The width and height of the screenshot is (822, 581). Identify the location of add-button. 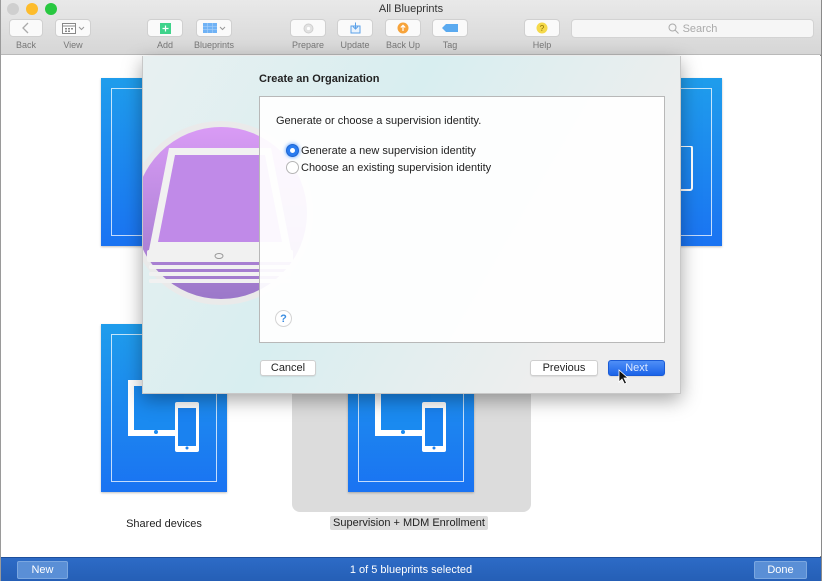
(165, 28).